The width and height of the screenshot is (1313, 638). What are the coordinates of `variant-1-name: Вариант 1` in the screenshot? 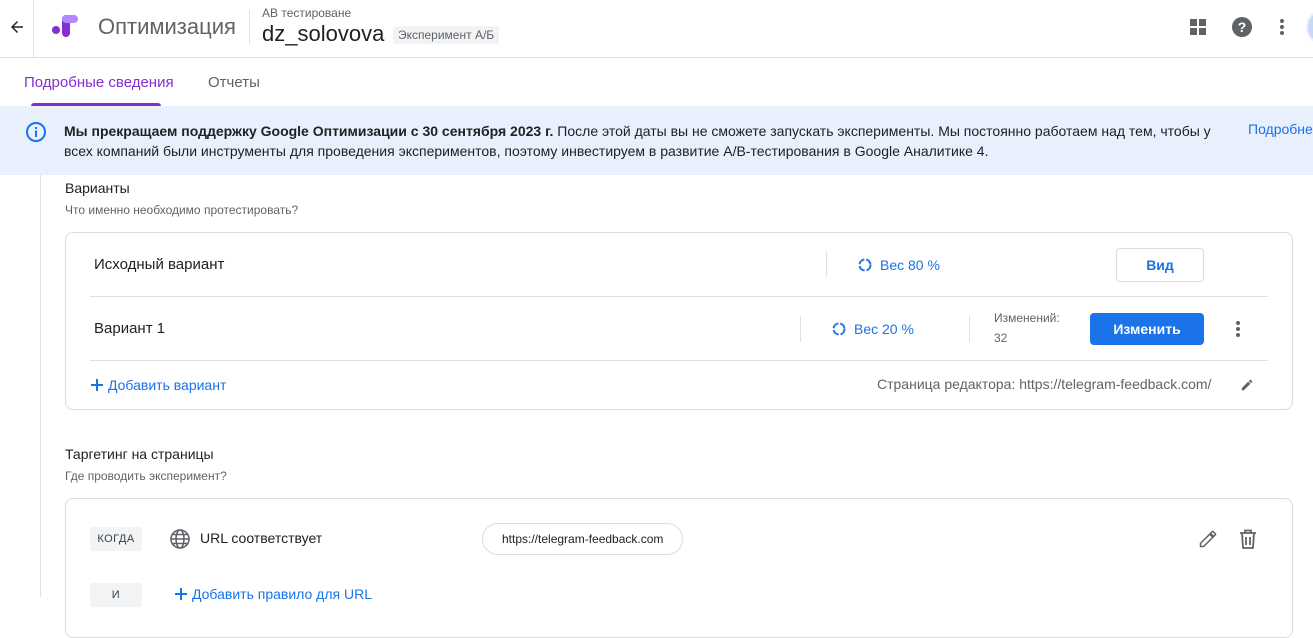 It's located at (130, 328).